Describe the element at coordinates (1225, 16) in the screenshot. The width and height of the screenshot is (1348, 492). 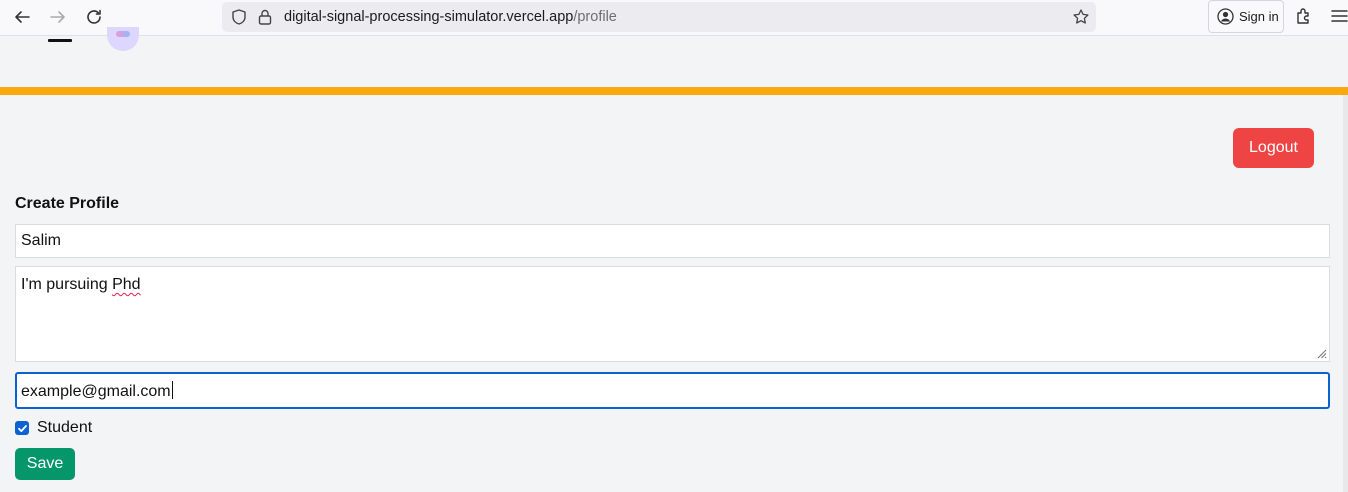
I see `account-icon` at that location.